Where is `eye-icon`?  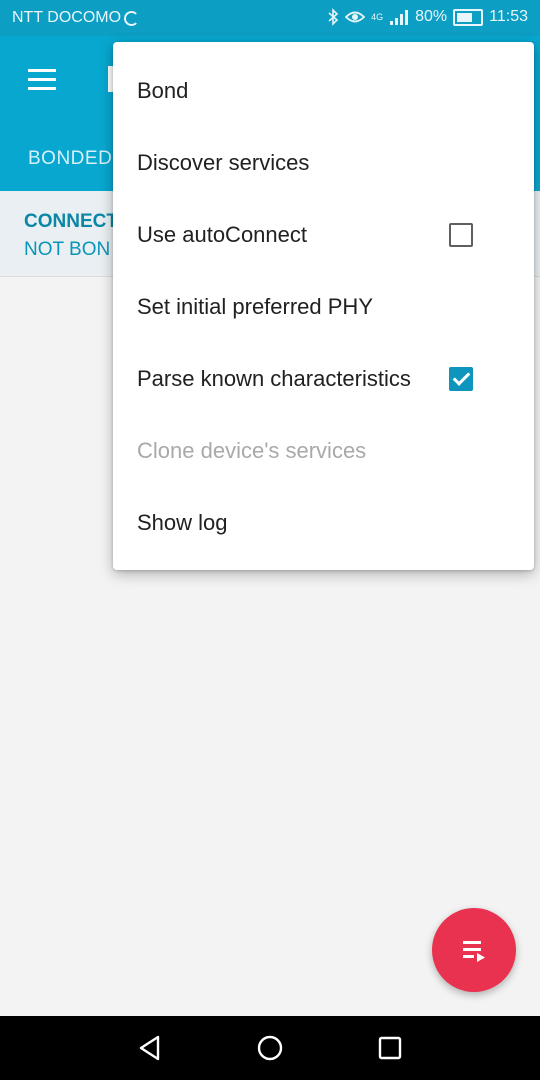 eye-icon is located at coordinates (355, 17).